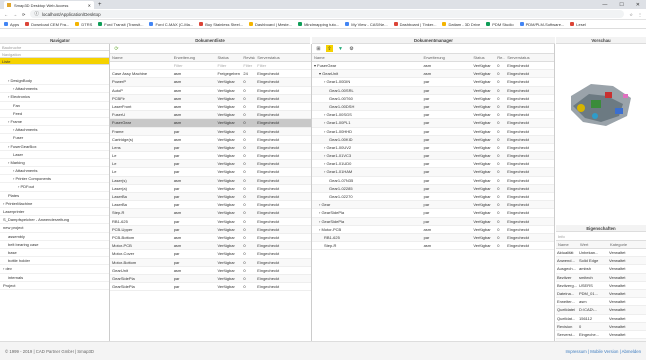 Image resolution: width=646 pixels, height=360 pixels. I want to click on navigator-item: › DesignBody, so click(54, 81).